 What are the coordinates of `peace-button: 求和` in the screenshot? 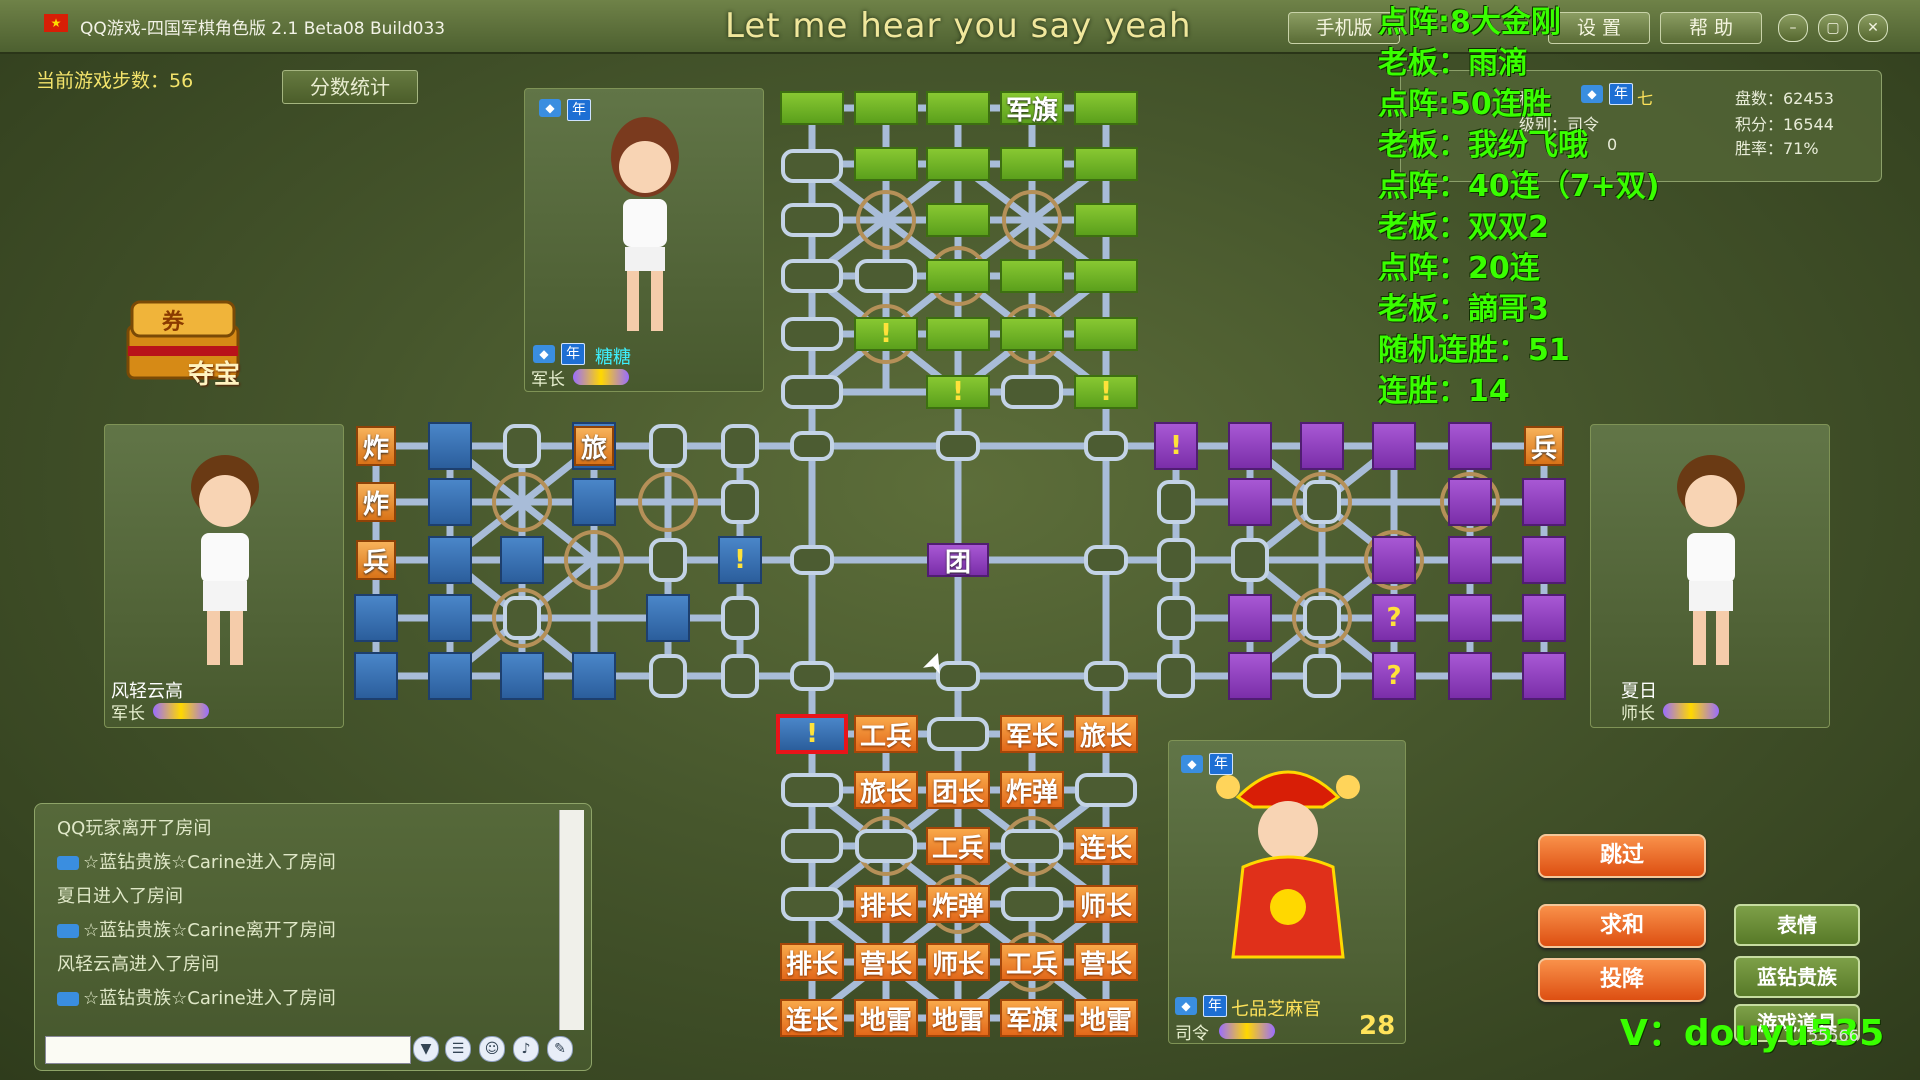 It's located at (1622, 926).